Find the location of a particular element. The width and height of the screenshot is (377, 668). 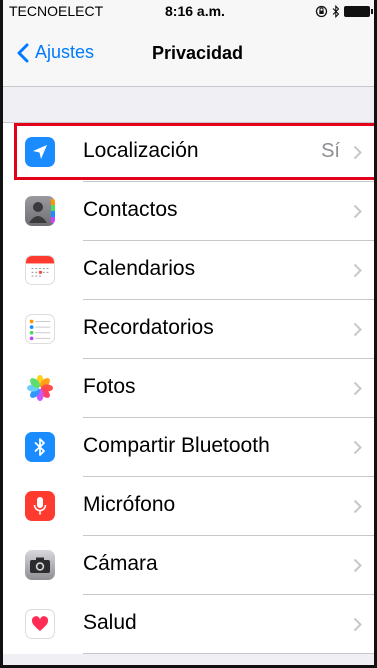

row-value: Sí is located at coordinates (330, 151).